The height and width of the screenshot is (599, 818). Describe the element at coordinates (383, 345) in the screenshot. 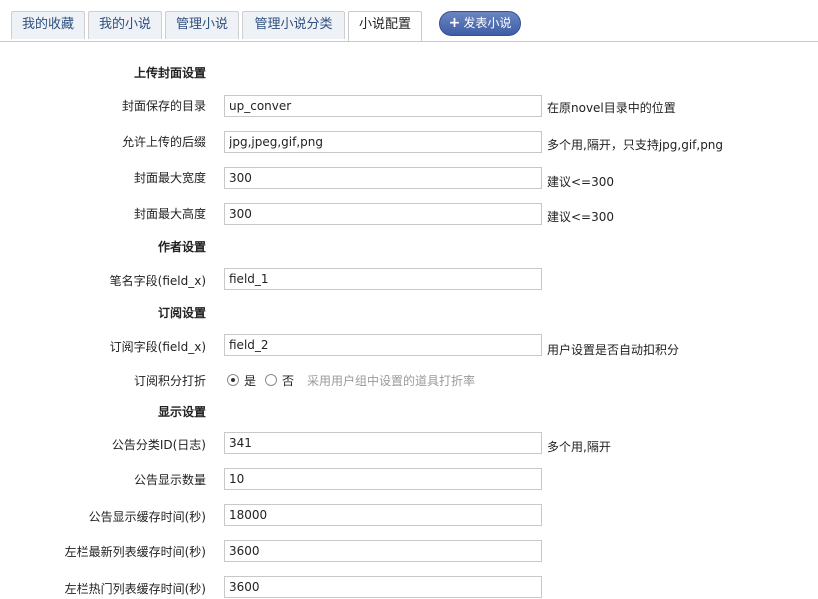

I see `subscribe-field-input` at that location.